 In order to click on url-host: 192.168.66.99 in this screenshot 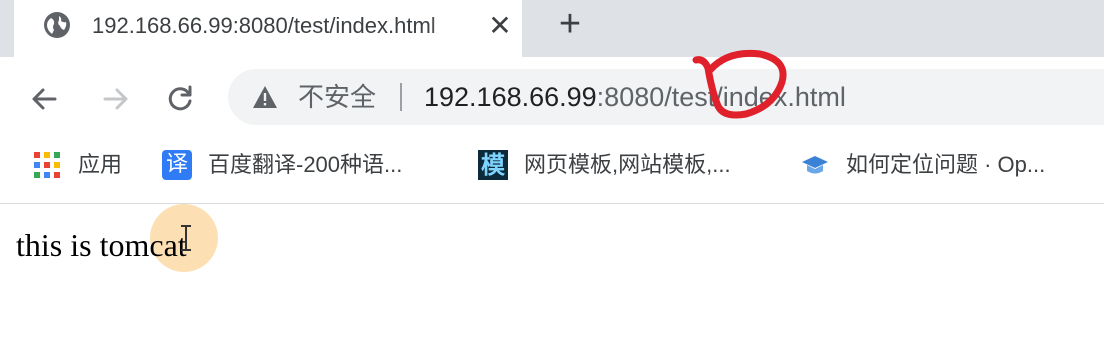, I will do `click(510, 97)`.